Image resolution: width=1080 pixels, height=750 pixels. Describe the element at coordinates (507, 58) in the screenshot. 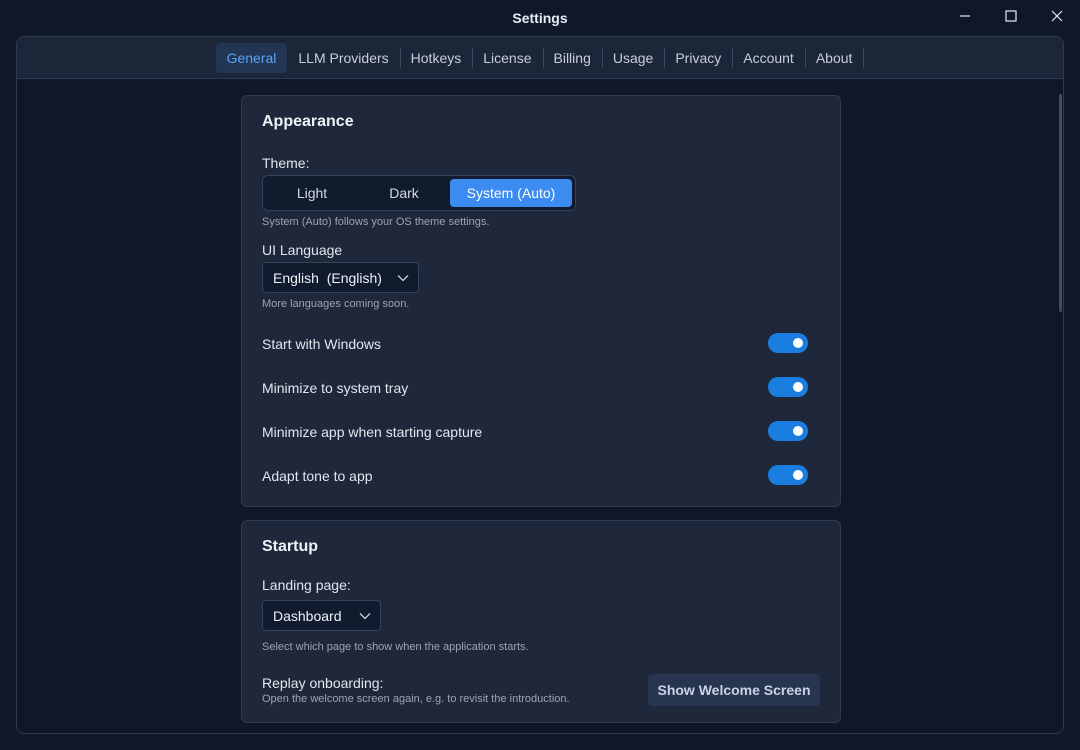

I see `tab-license: License` at that location.